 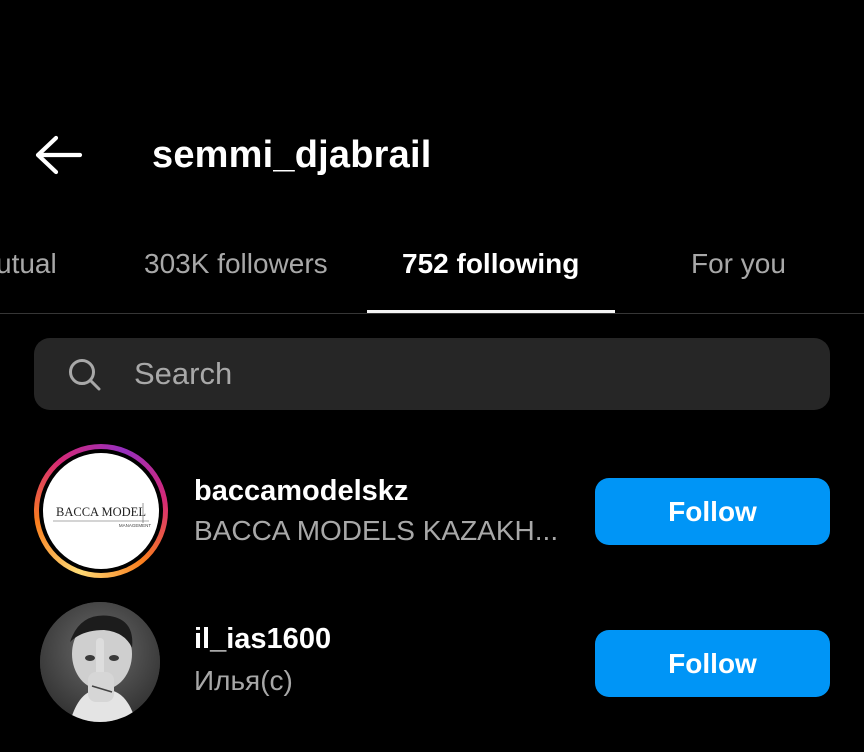 I want to click on back-button, so click(x=58, y=155).